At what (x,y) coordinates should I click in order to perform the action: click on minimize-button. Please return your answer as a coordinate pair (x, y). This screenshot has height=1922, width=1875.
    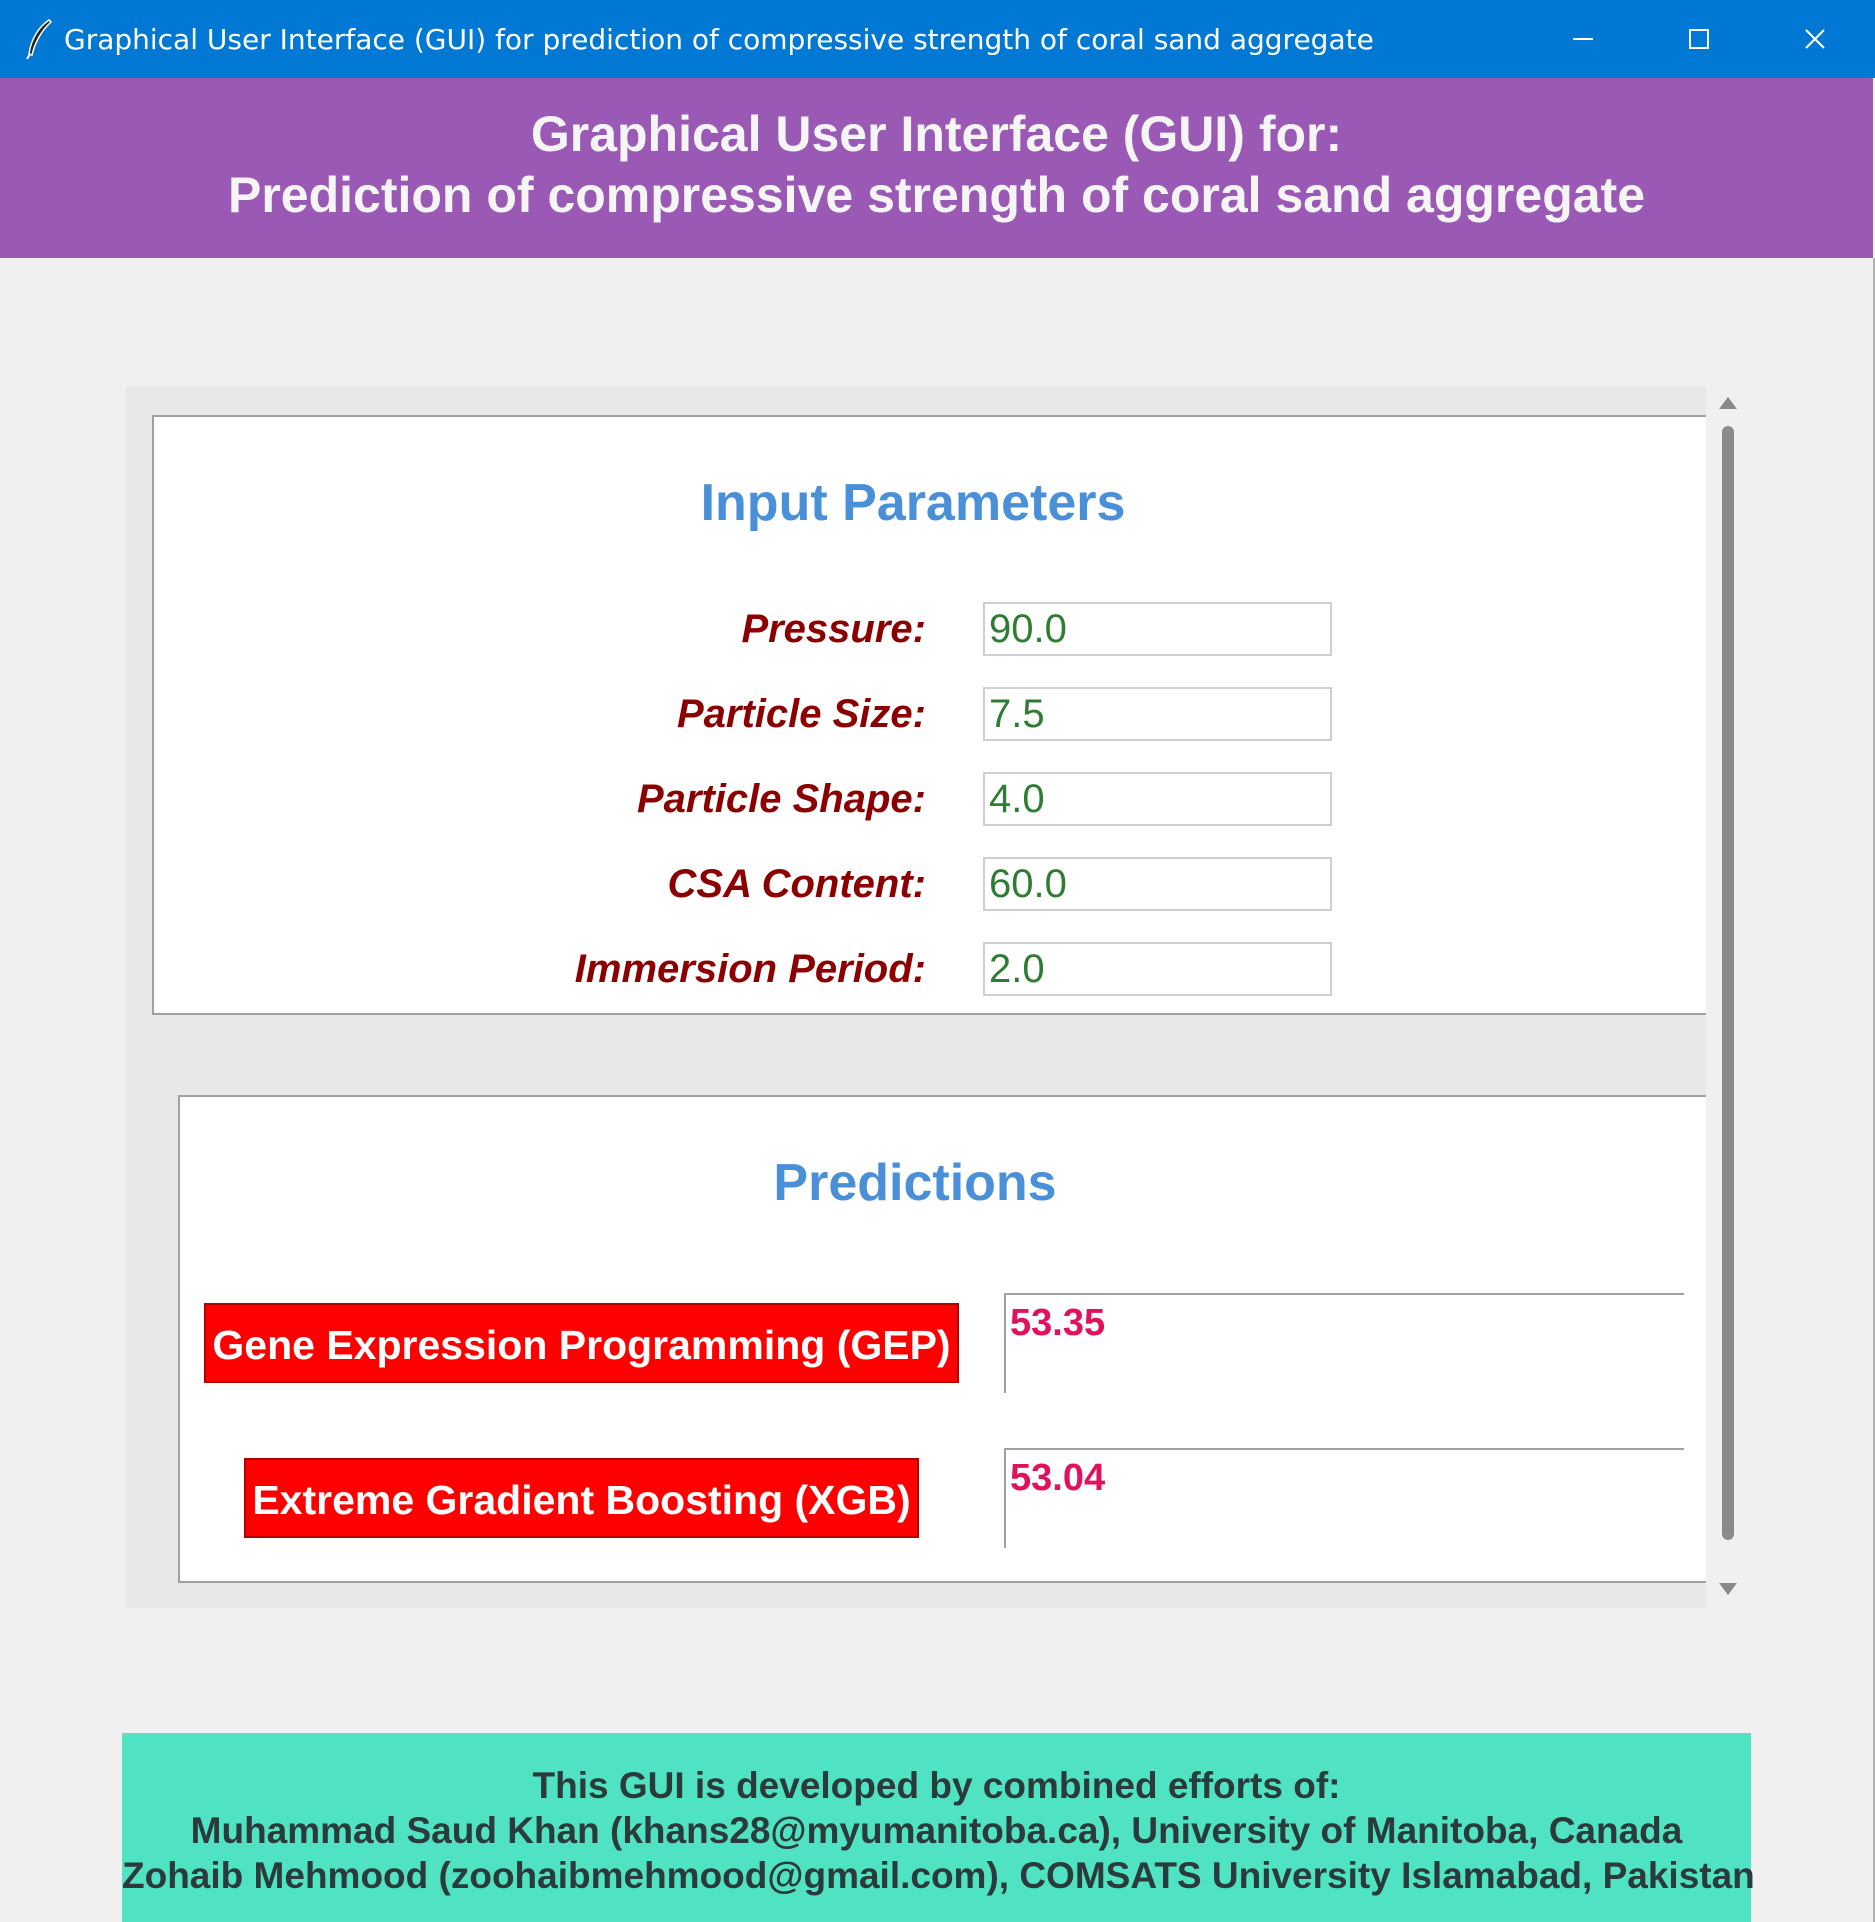
    Looking at the image, I should click on (1583, 39).